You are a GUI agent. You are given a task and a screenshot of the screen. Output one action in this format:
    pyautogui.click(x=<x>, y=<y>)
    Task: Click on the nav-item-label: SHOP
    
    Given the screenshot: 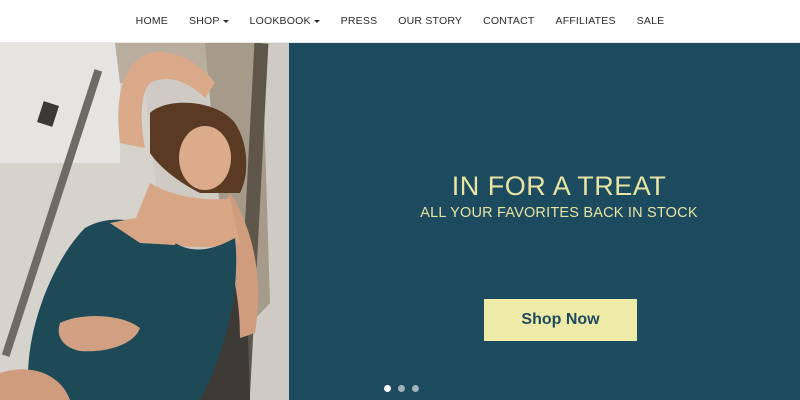 What is the action you would take?
    pyautogui.click(x=204, y=21)
    